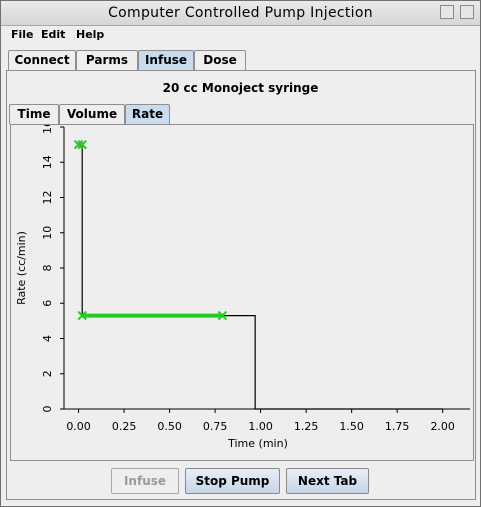 This screenshot has height=507, width=481. What do you see at coordinates (220, 60) in the screenshot?
I see `tab-dose: Dose` at bounding box center [220, 60].